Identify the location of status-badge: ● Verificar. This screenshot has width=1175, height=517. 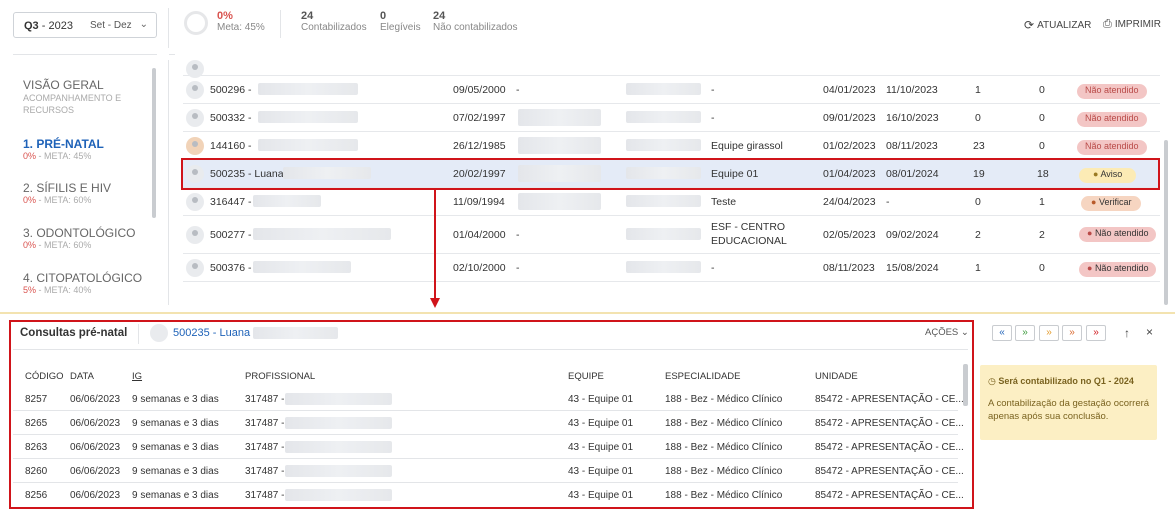
(1111, 203).